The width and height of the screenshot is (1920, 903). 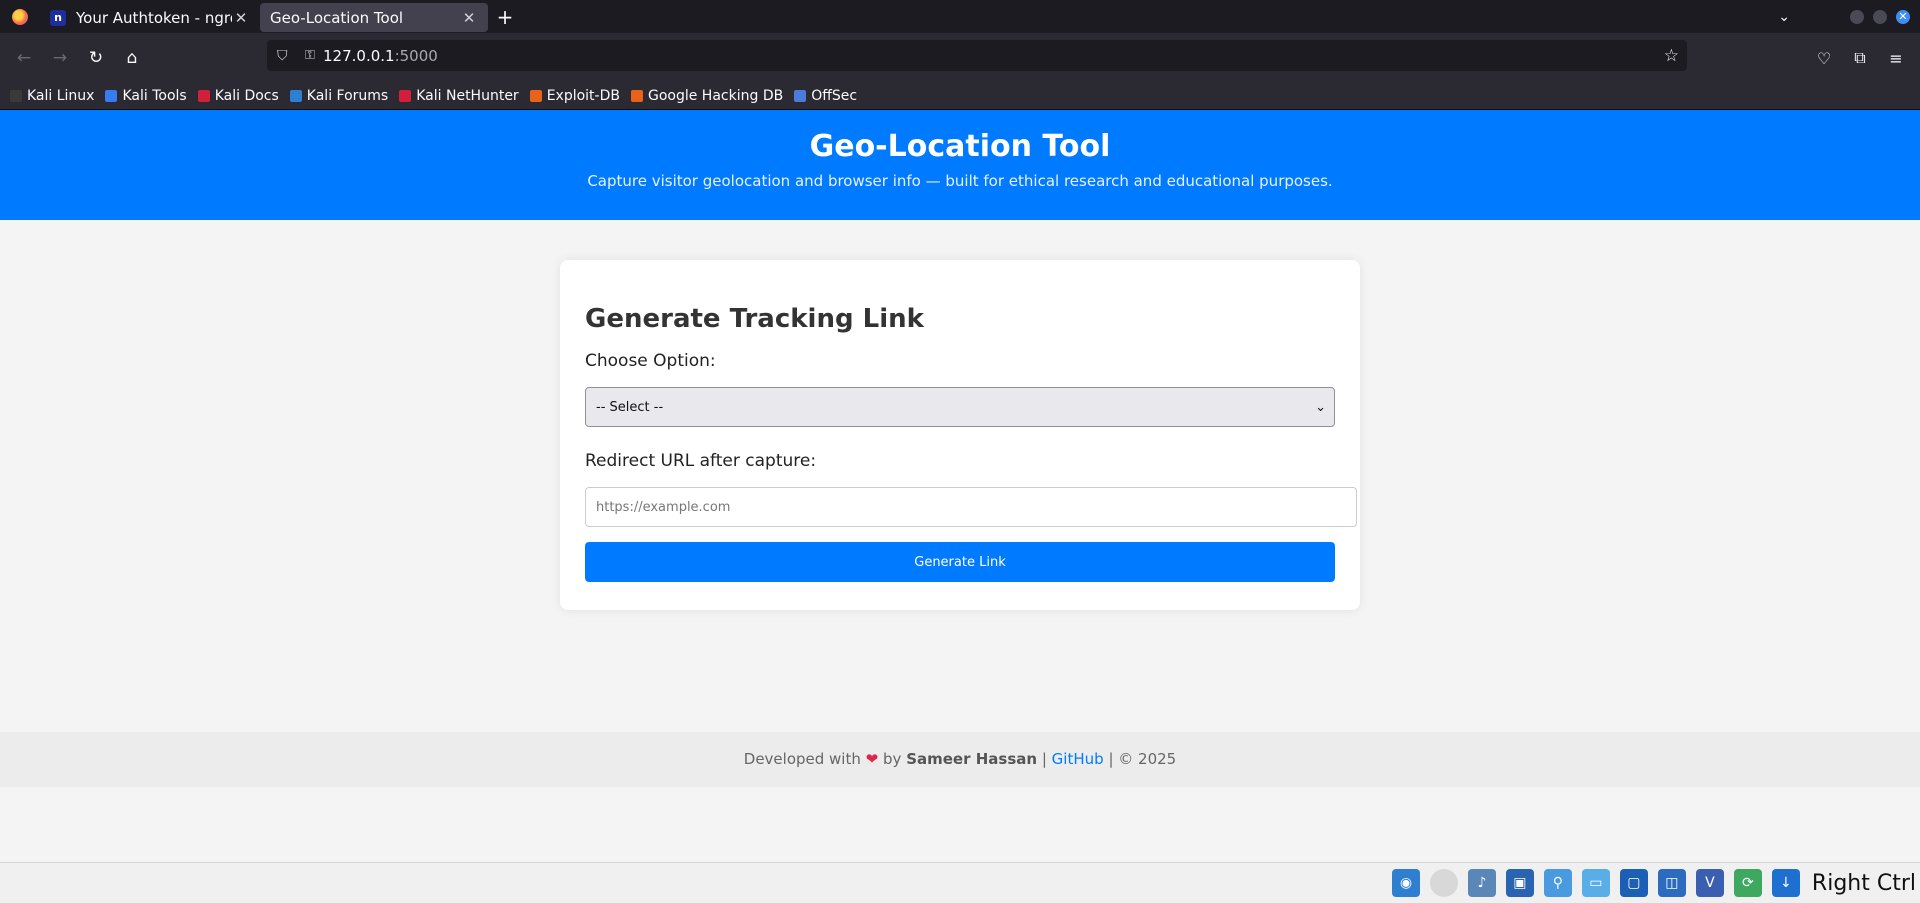 I want to click on tab-title: Your Authtoken - ngrok, so click(x=154, y=17).